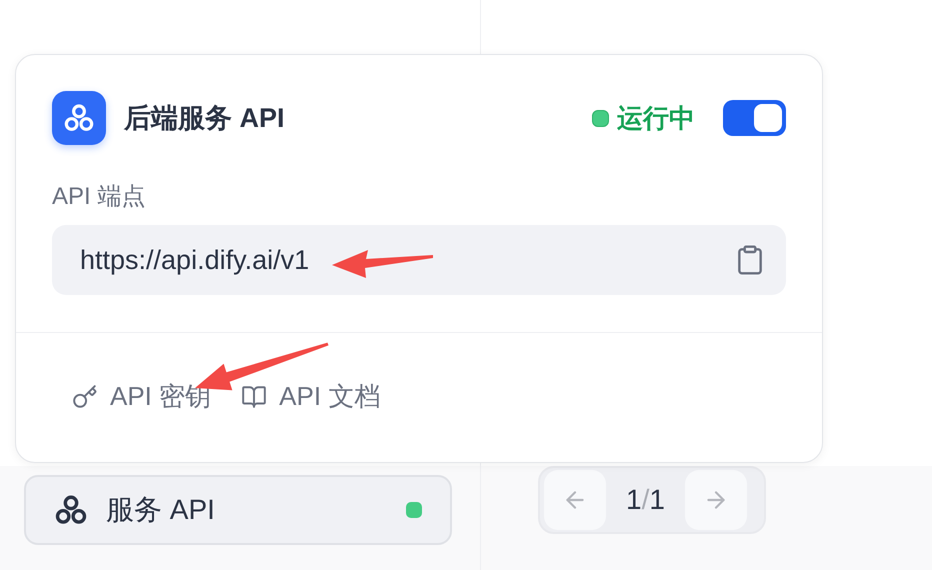 The height and width of the screenshot is (570, 932). Describe the element at coordinates (204, 118) in the screenshot. I see `card-title: 后端服务 API` at that location.